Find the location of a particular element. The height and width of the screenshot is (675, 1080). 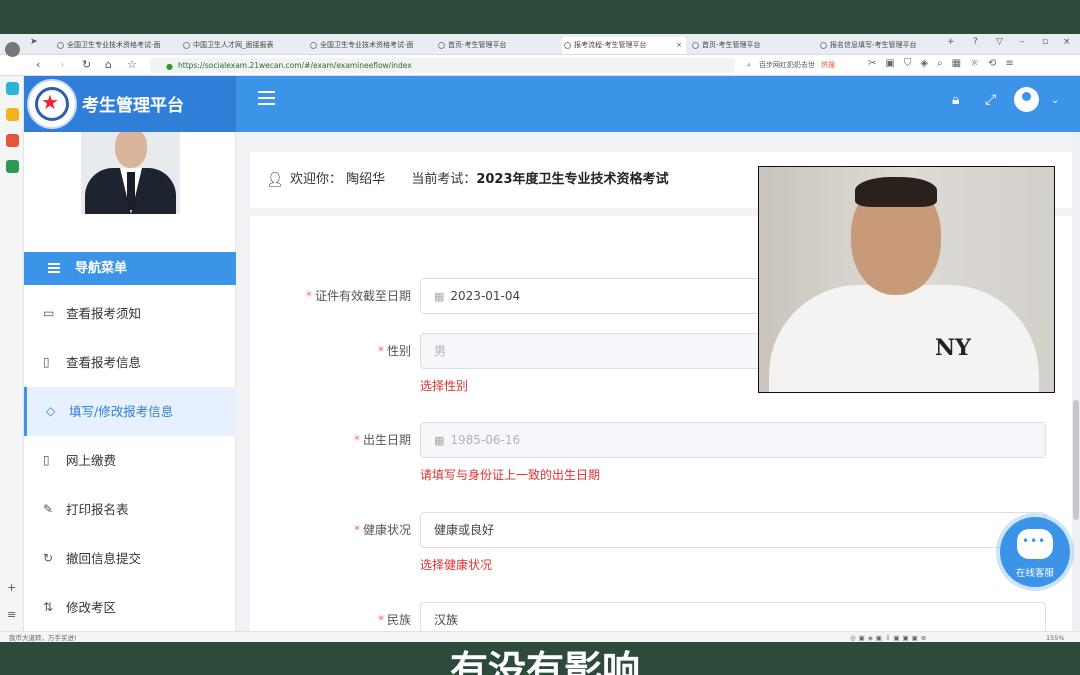

exam-name: 2023年度卫生专业技术资格考试 is located at coordinates (572, 179).